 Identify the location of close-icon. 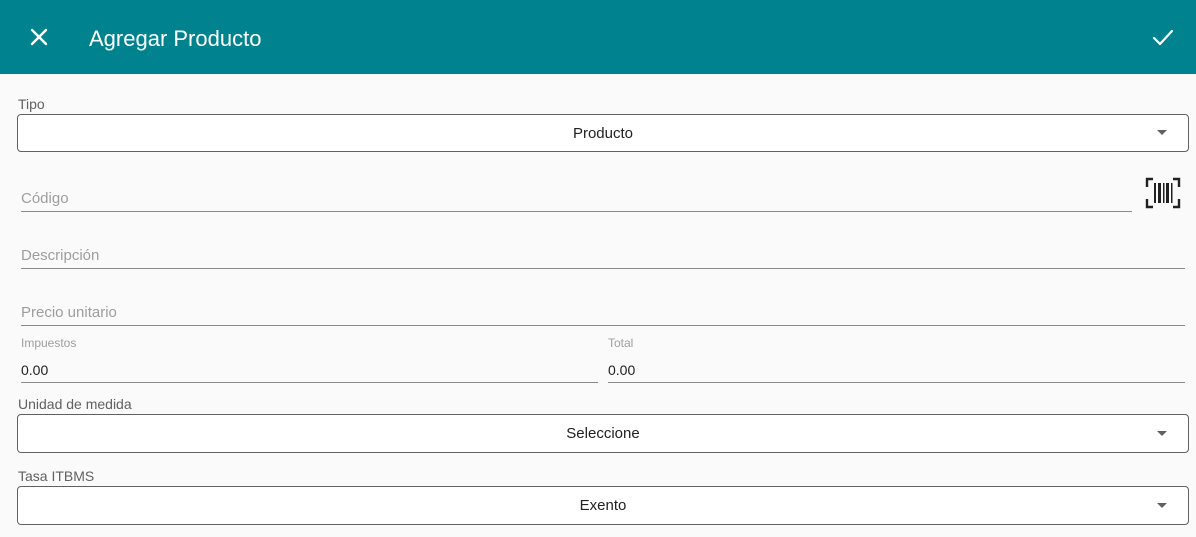
(39, 37).